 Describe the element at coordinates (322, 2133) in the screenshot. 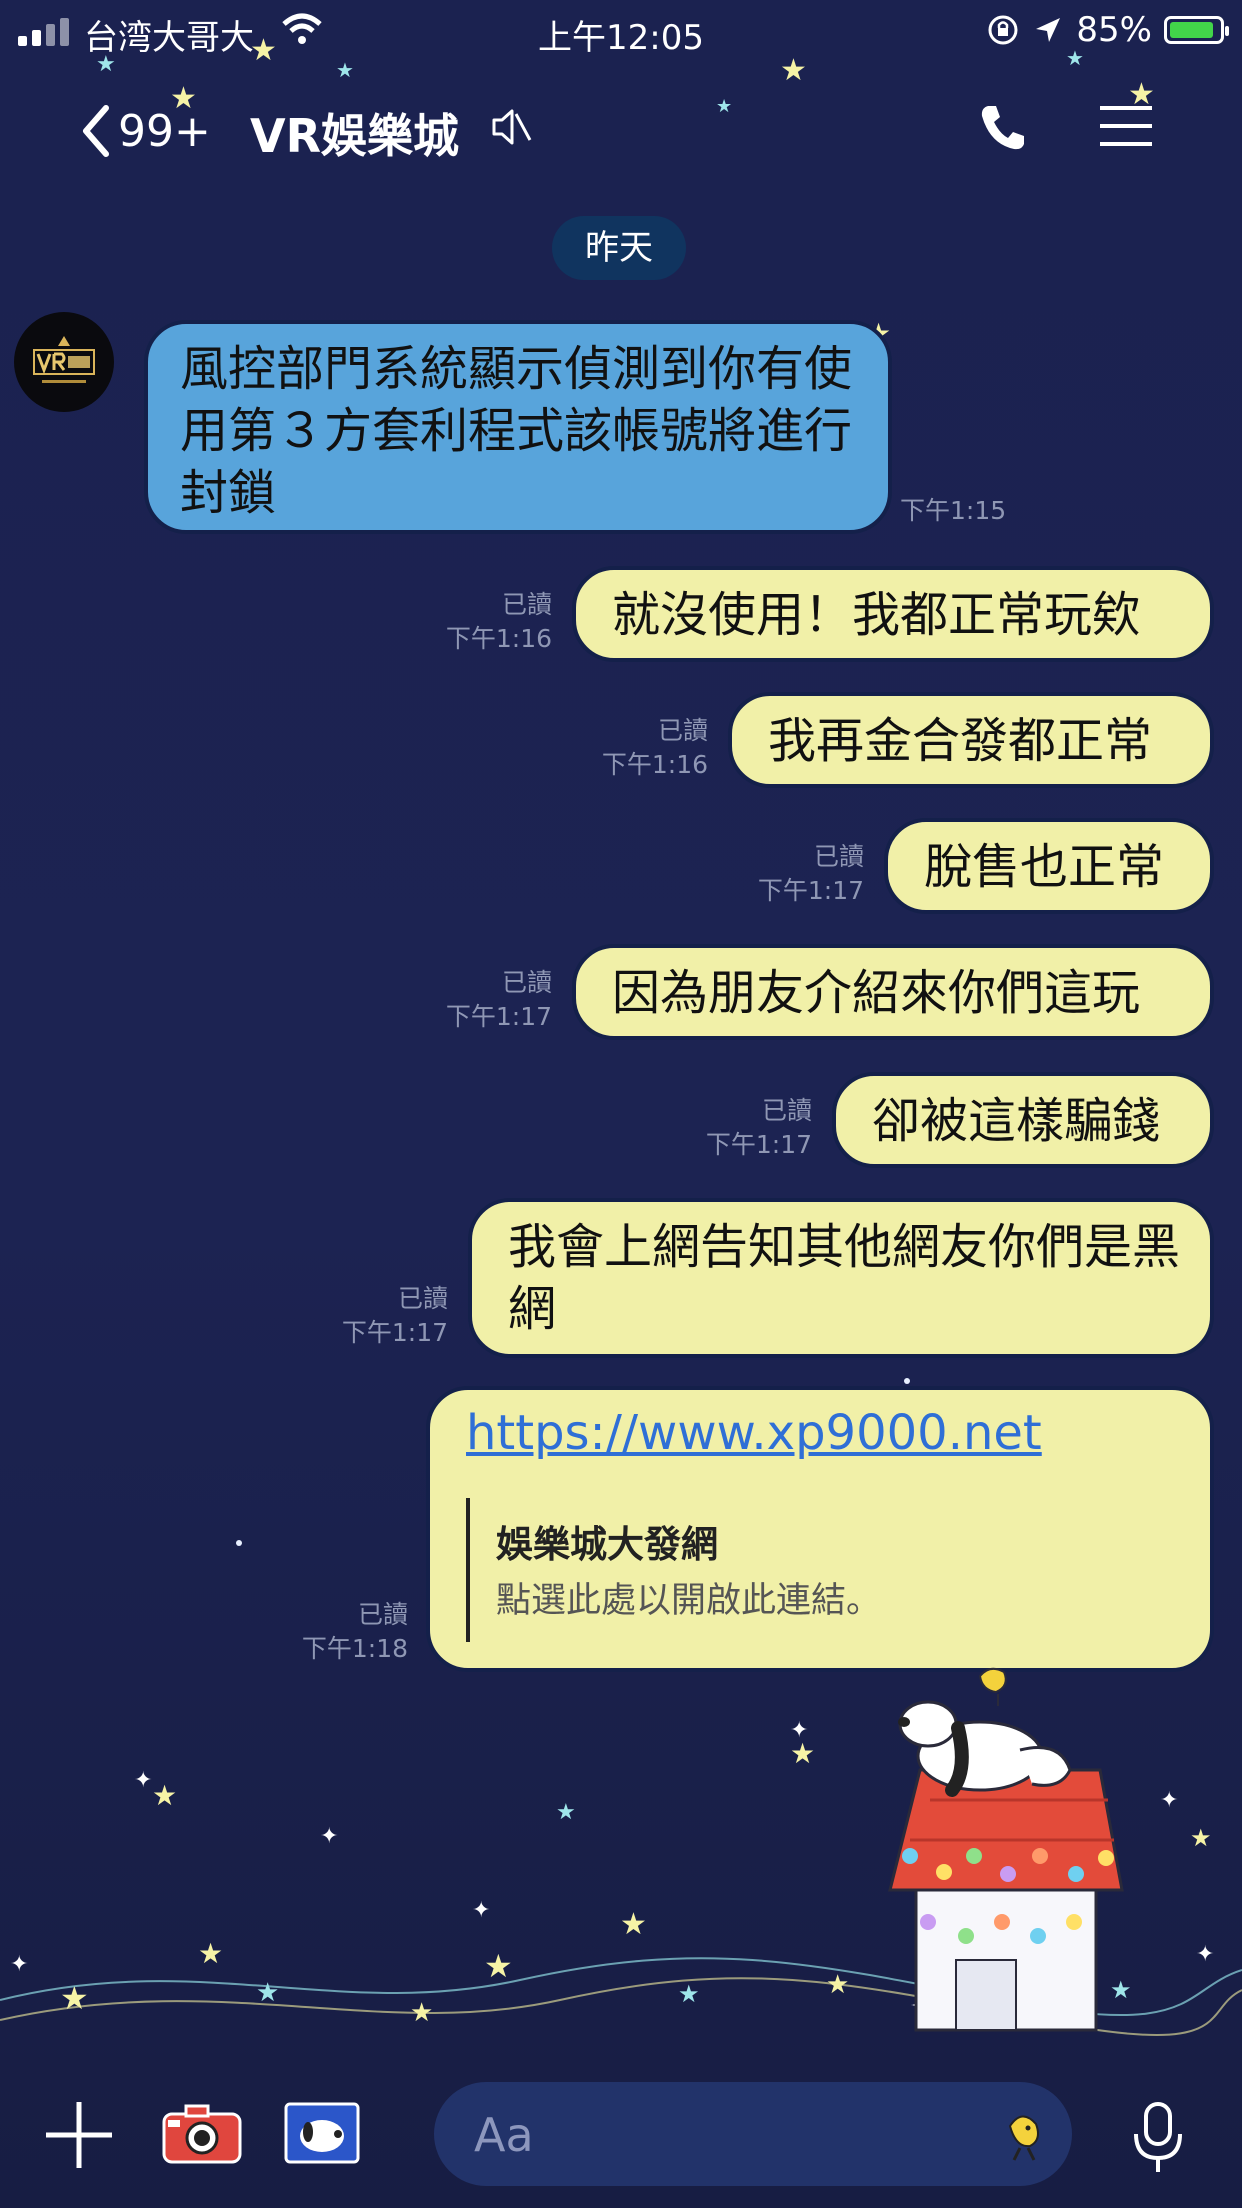

I see `photo-icon` at that location.